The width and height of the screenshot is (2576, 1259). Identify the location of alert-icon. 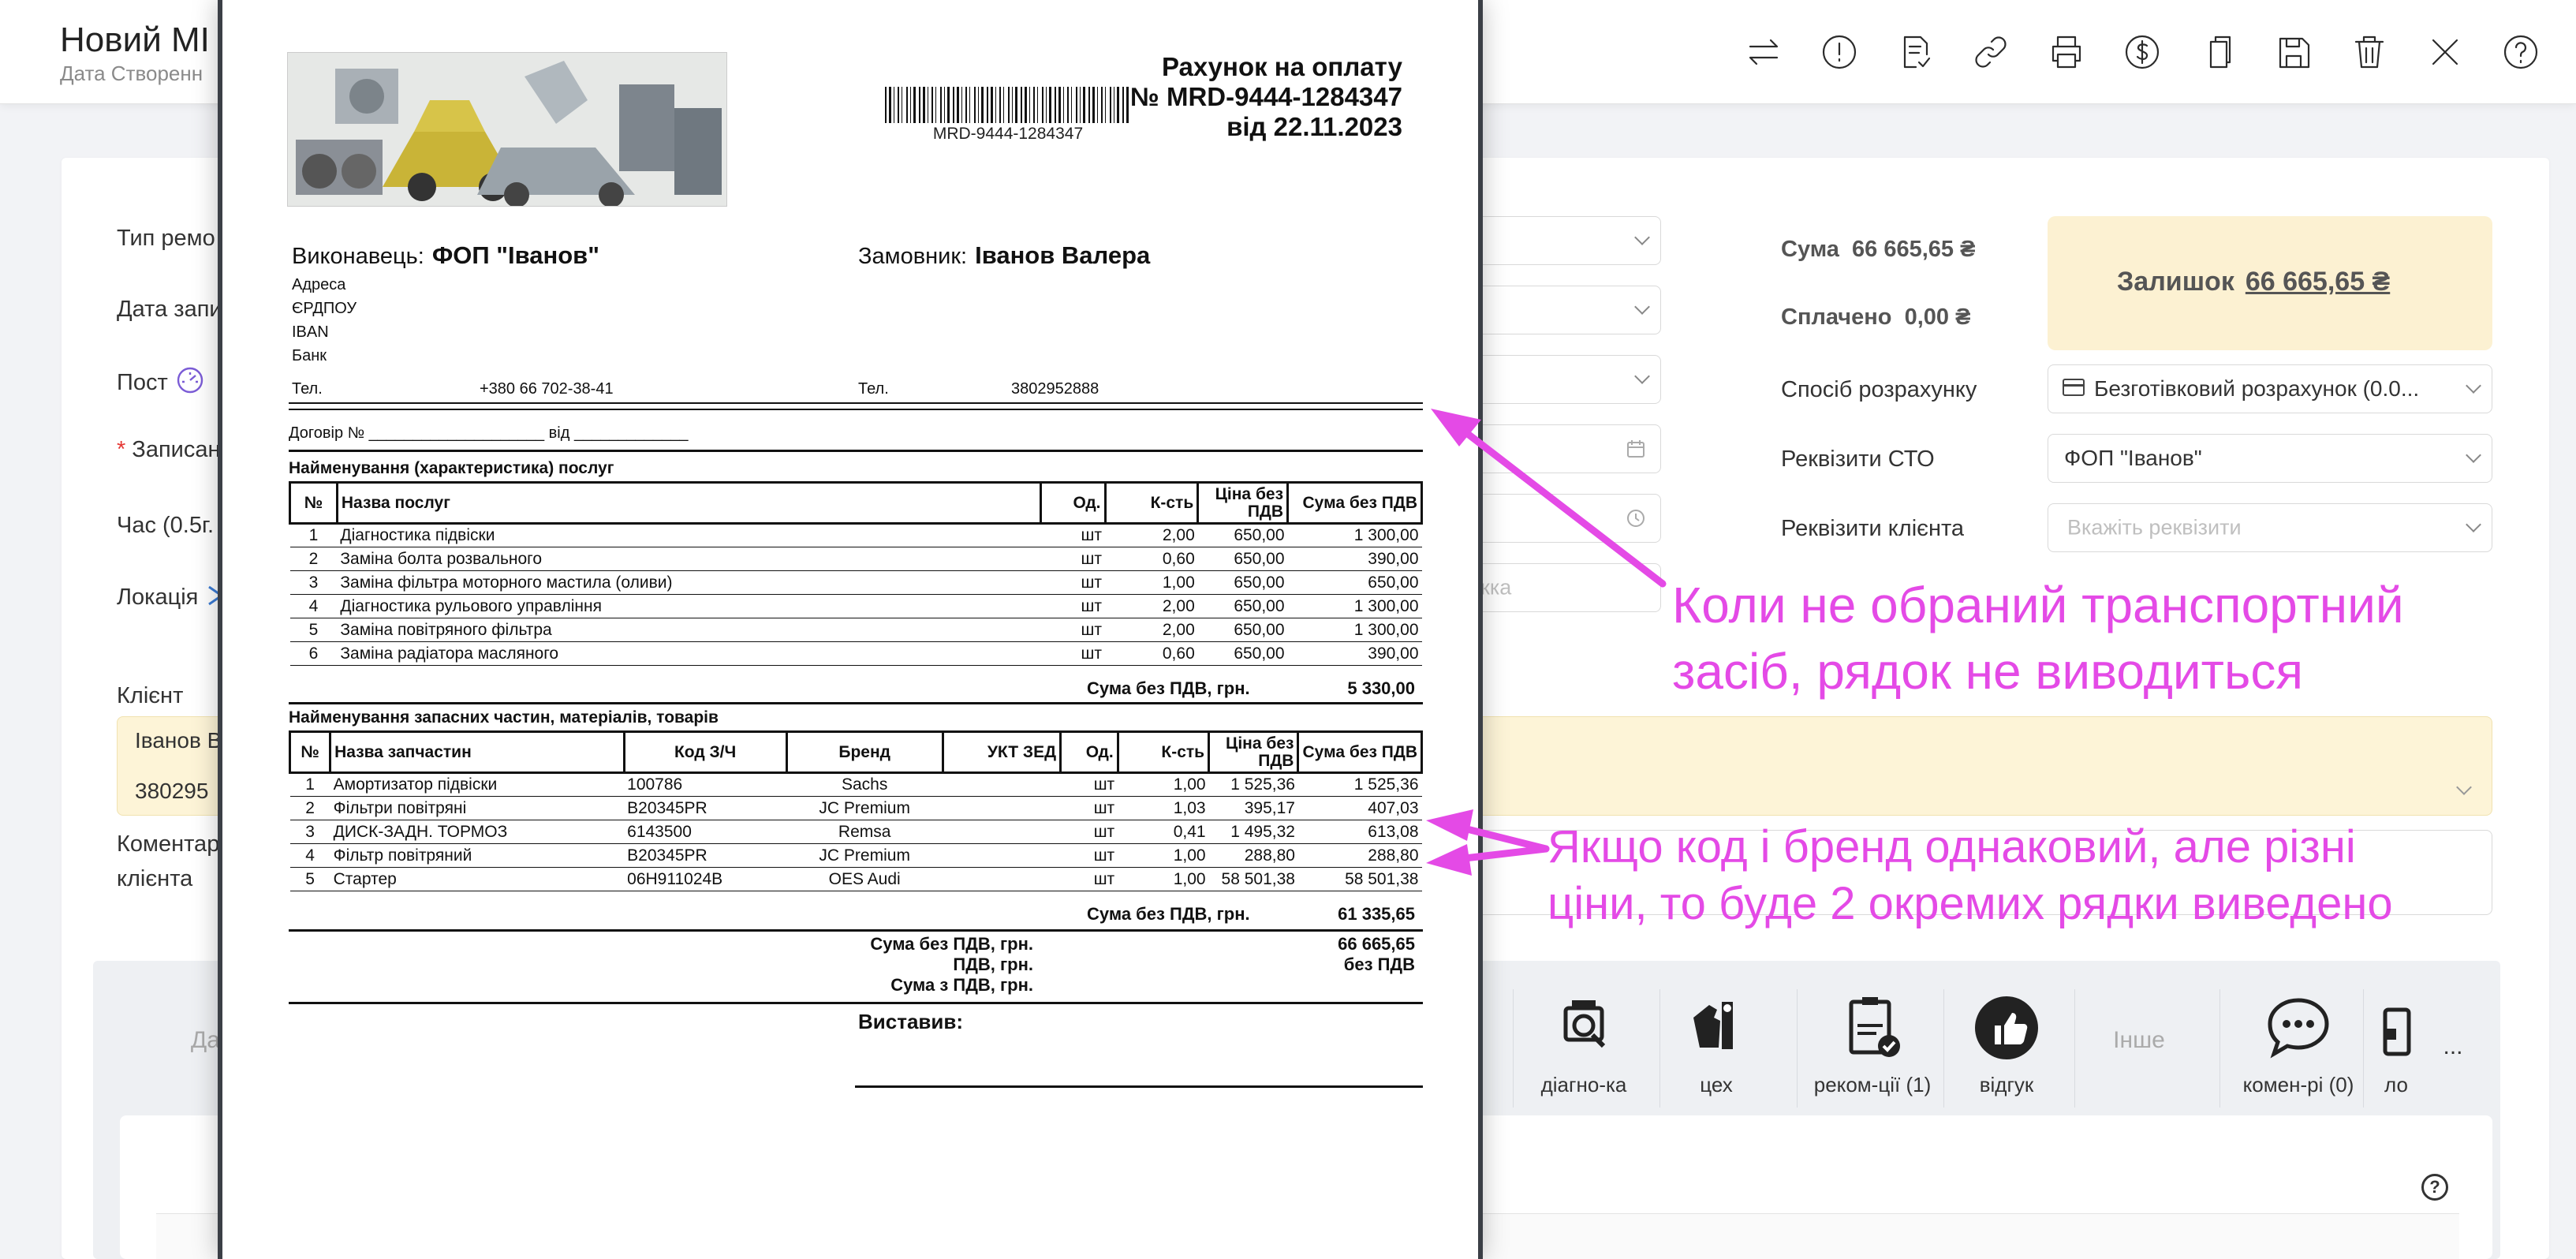
(1839, 52).